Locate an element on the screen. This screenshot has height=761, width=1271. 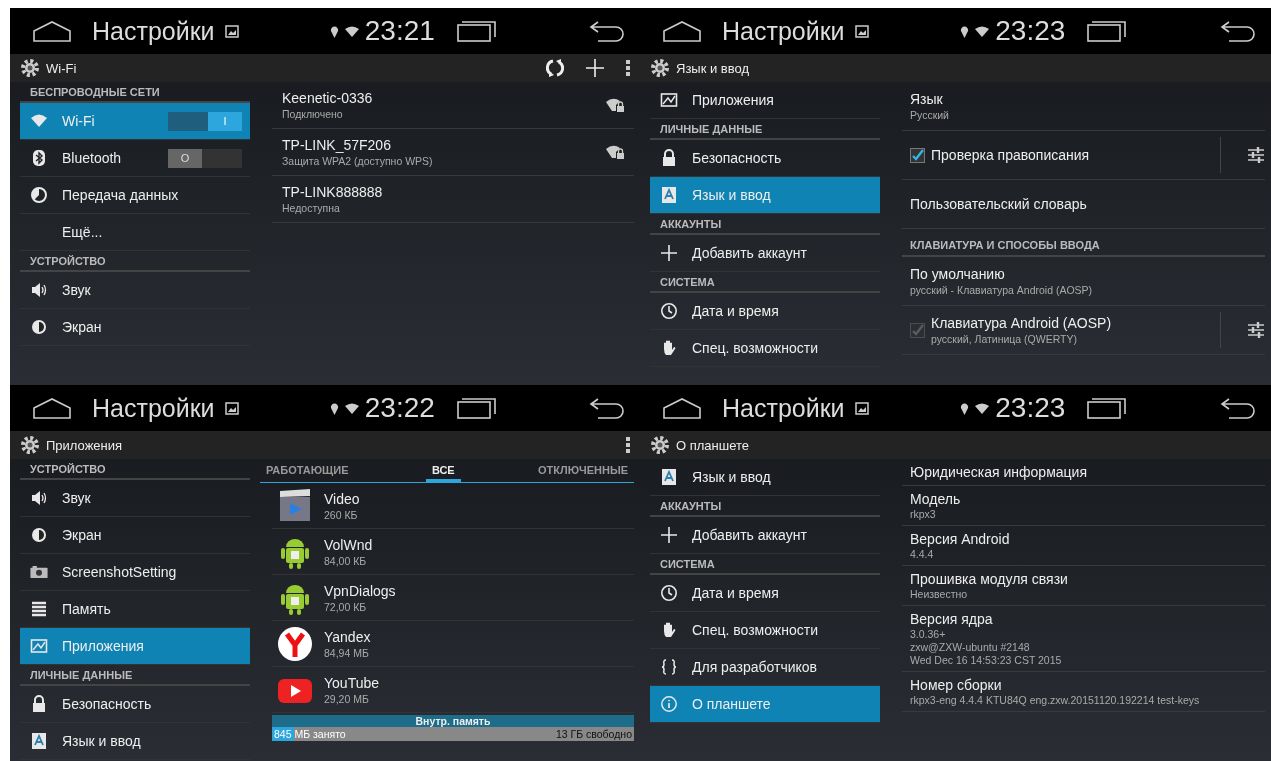
section-header: ЛИЧНЫЕ ДАННЫЕ is located at coordinates (765, 129).